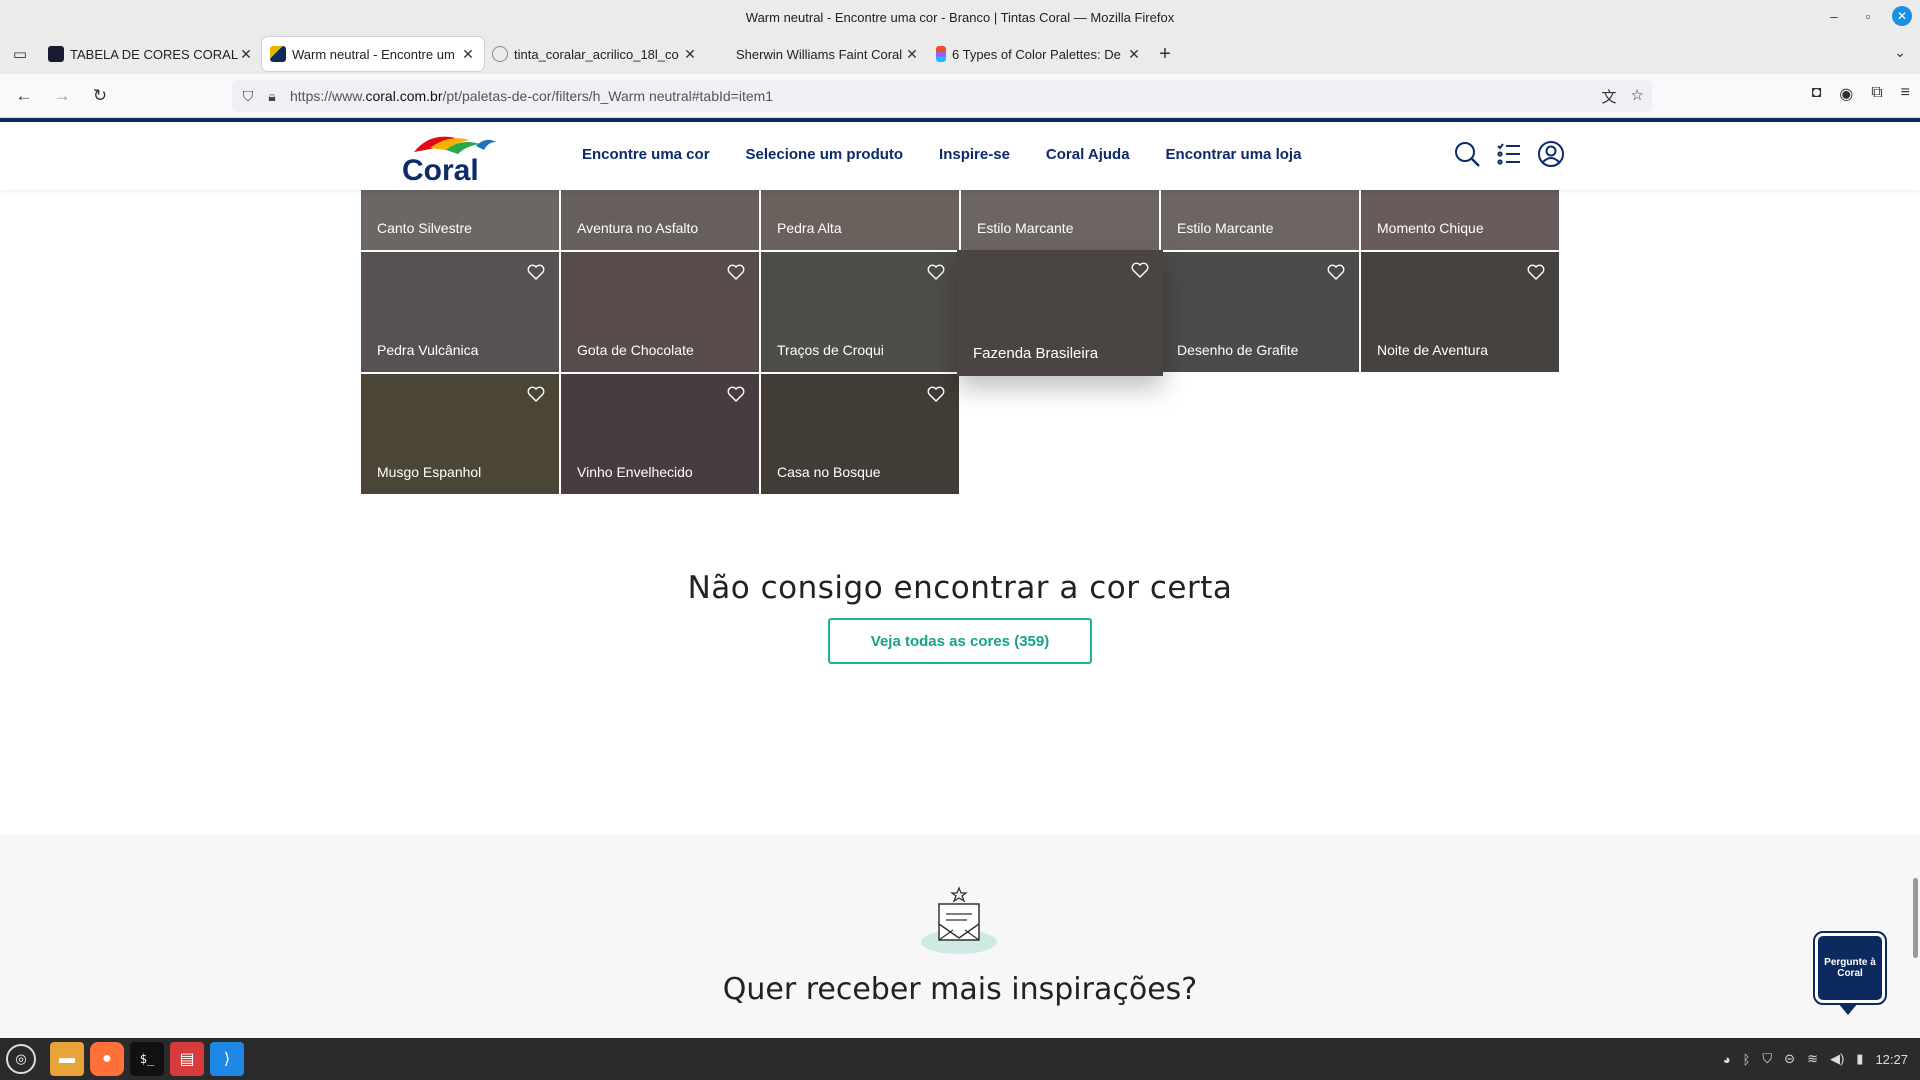  What do you see at coordinates (1727, 1059) in the screenshot?
I see `discord-icon: ◕` at bounding box center [1727, 1059].